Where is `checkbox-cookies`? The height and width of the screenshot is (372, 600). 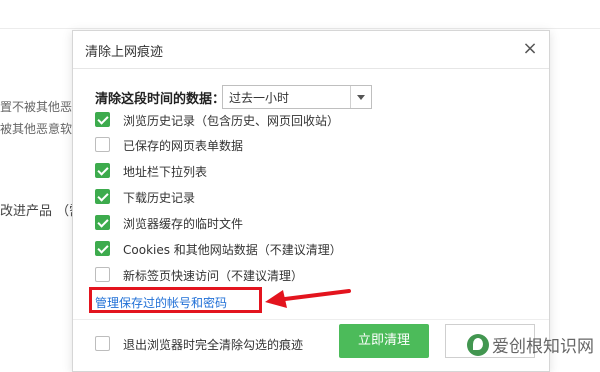 checkbox-cookies is located at coordinates (102, 248).